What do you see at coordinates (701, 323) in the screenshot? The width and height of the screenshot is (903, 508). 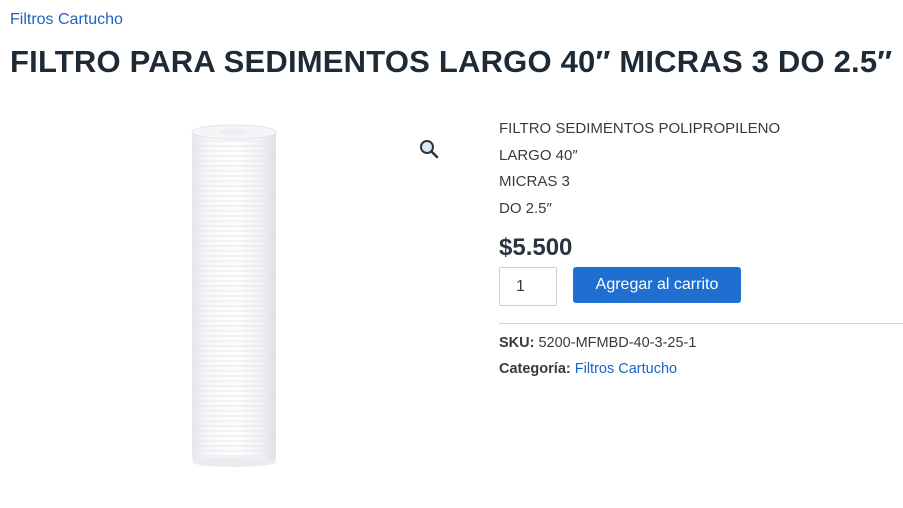 I see `meta-divider` at bounding box center [701, 323].